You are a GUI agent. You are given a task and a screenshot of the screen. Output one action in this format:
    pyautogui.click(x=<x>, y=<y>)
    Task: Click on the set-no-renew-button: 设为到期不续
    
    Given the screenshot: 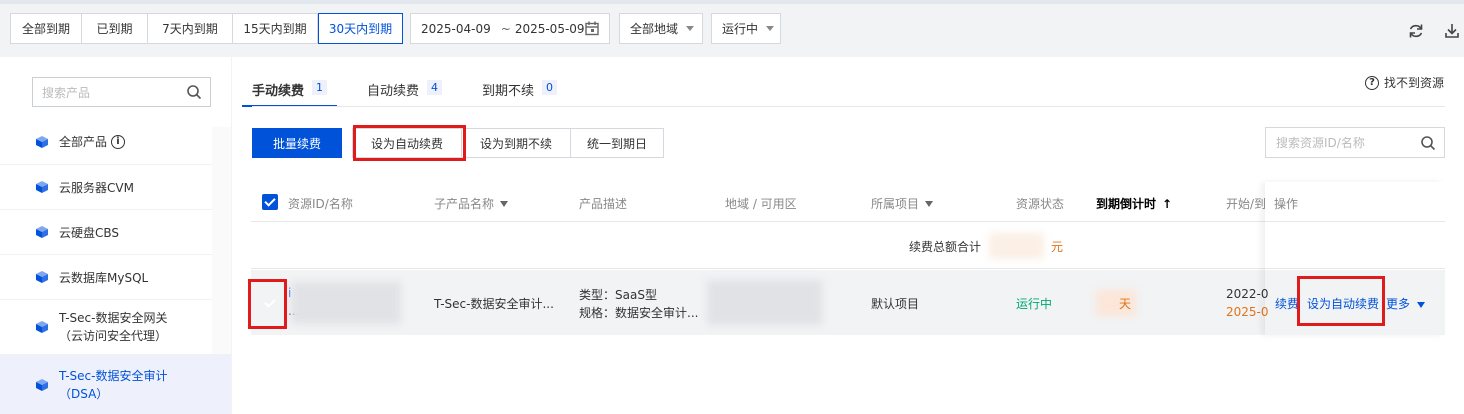 What is the action you would take?
    pyautogui.click(x=516, y=143)
    